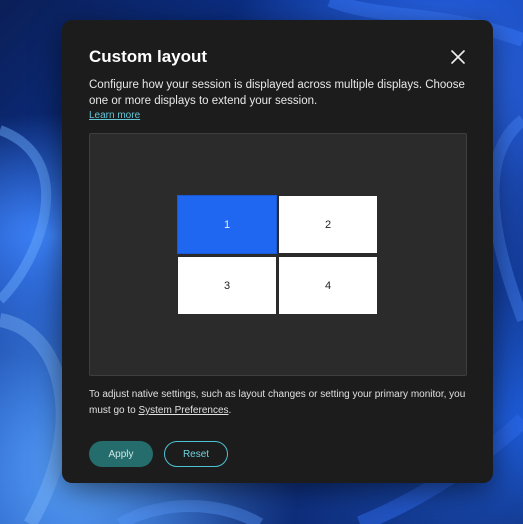  I want to click on display-tile-4: 4, so click(328, 285).